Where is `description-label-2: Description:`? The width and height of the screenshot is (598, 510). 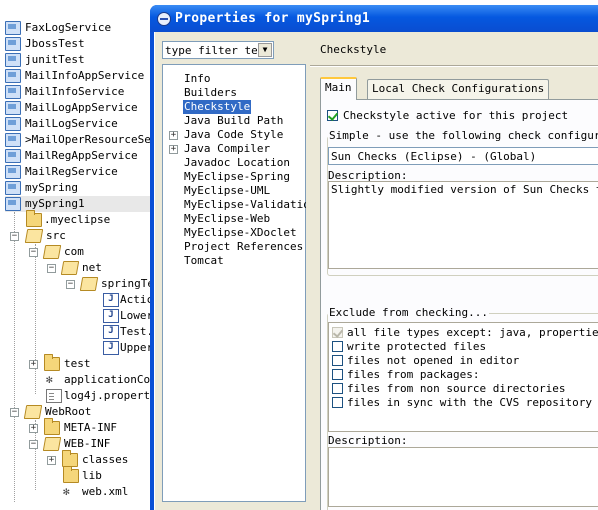 description-label-2: Description: is located at coordinates (368, 440).